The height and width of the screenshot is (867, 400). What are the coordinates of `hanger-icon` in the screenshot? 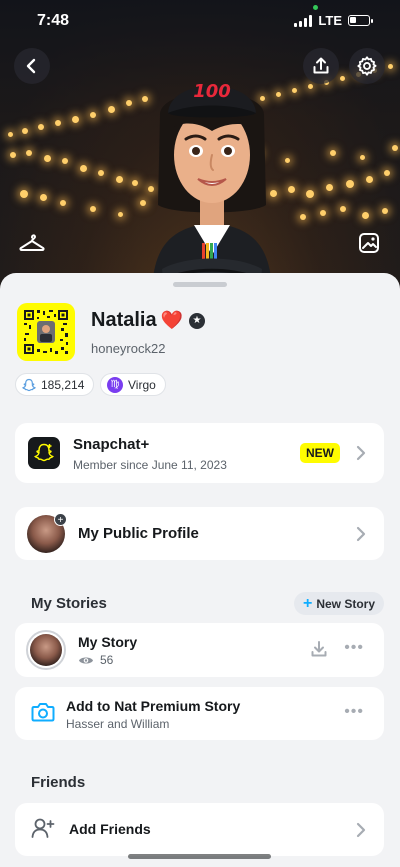 It's located at (32, 242).